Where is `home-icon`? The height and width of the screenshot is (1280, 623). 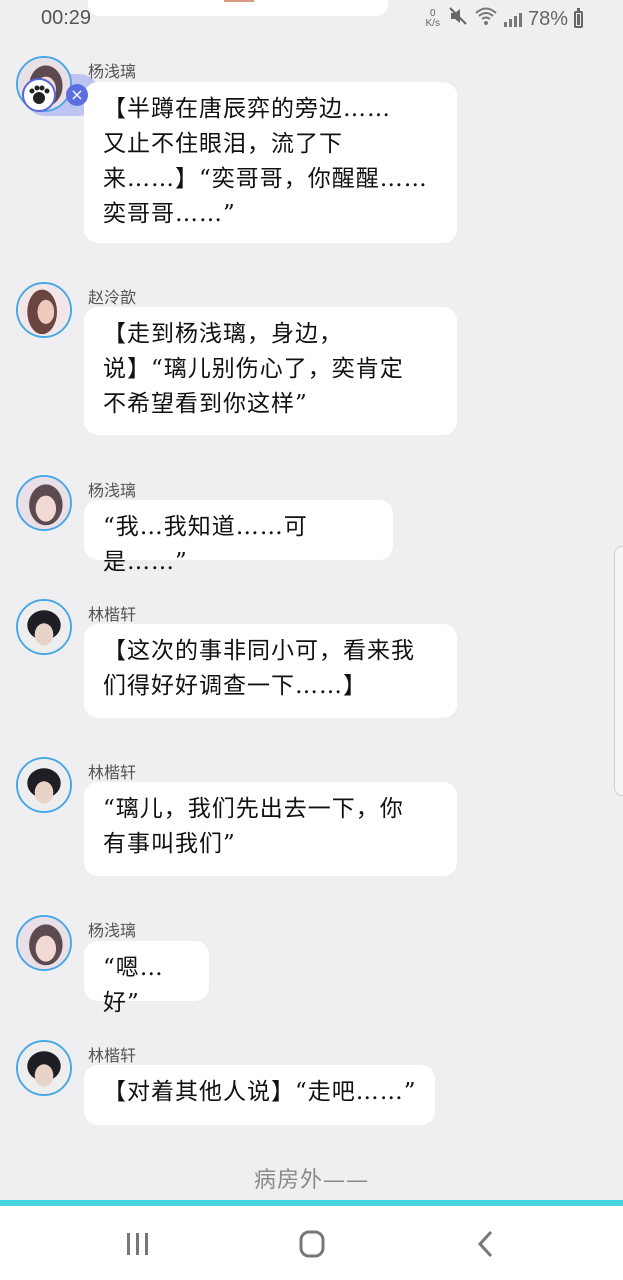 home-icon is located at coordinates (312, 1244).